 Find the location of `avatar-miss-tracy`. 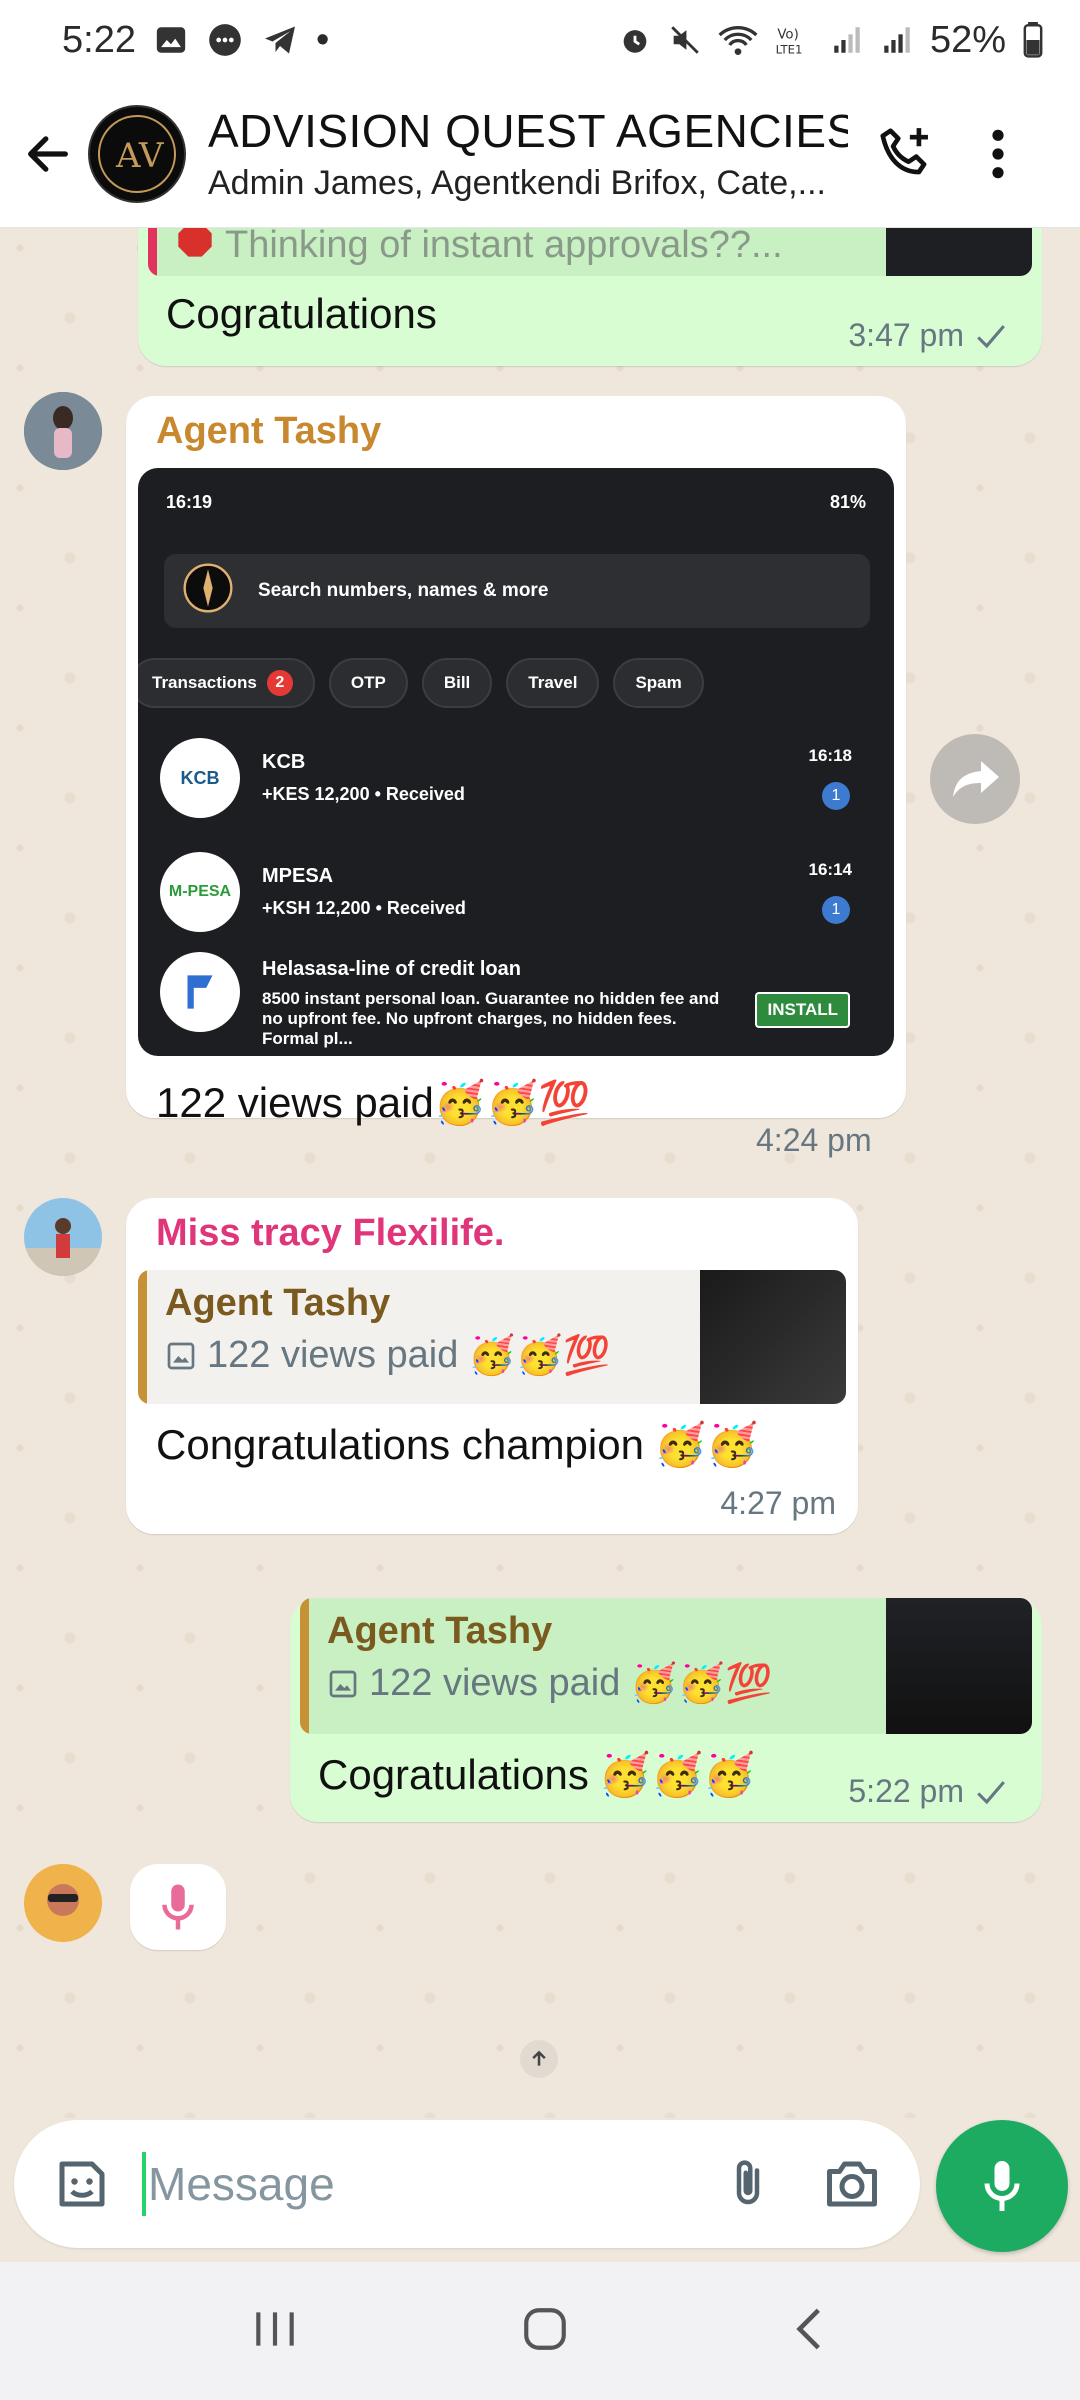

avatar-miss-tracy is located at coordinates (63, 1237).